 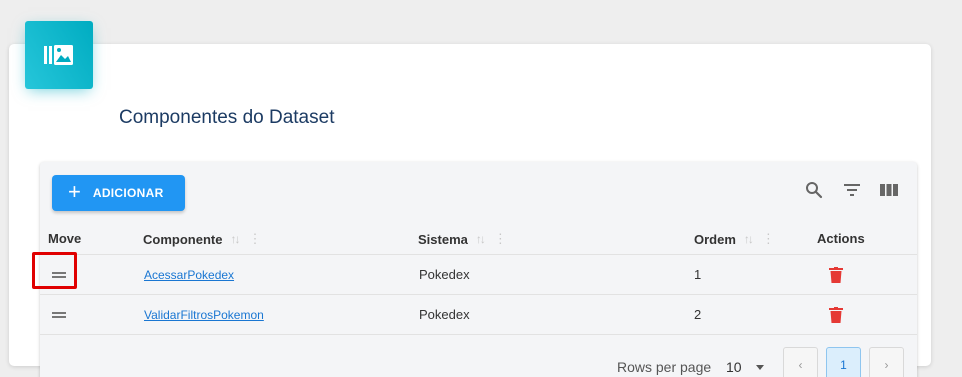 What do you see at coordinates (74, 191) in the screenshot?
I see `plus-icon: +` at bounding box center [74, 191].